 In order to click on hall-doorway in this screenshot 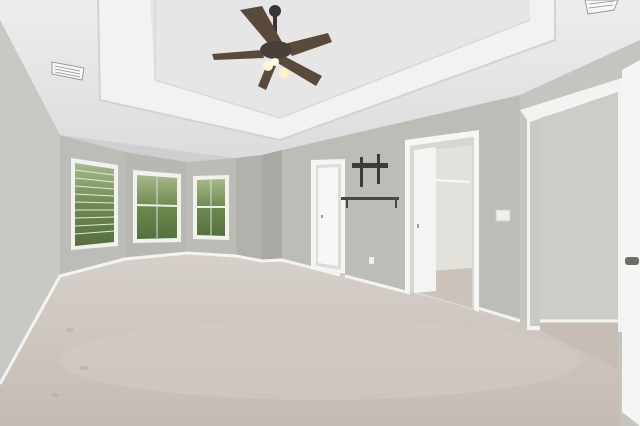, I will do `click(328, 216)`.